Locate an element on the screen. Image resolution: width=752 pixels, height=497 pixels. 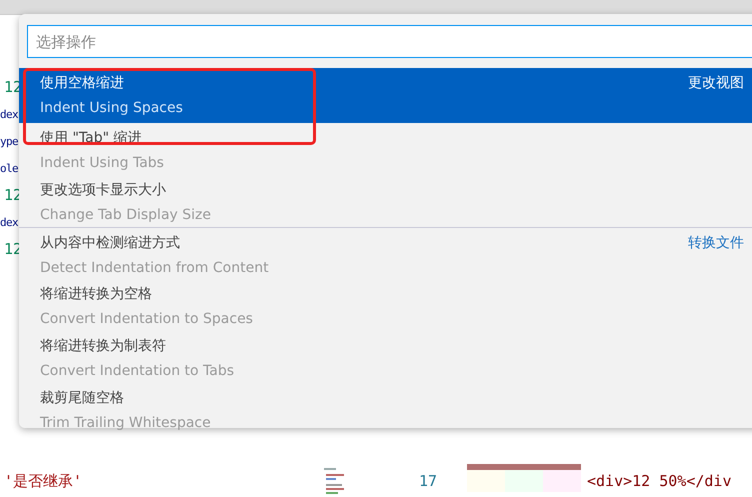
command-input: 选择操作 is located at coordinates (389, 41).